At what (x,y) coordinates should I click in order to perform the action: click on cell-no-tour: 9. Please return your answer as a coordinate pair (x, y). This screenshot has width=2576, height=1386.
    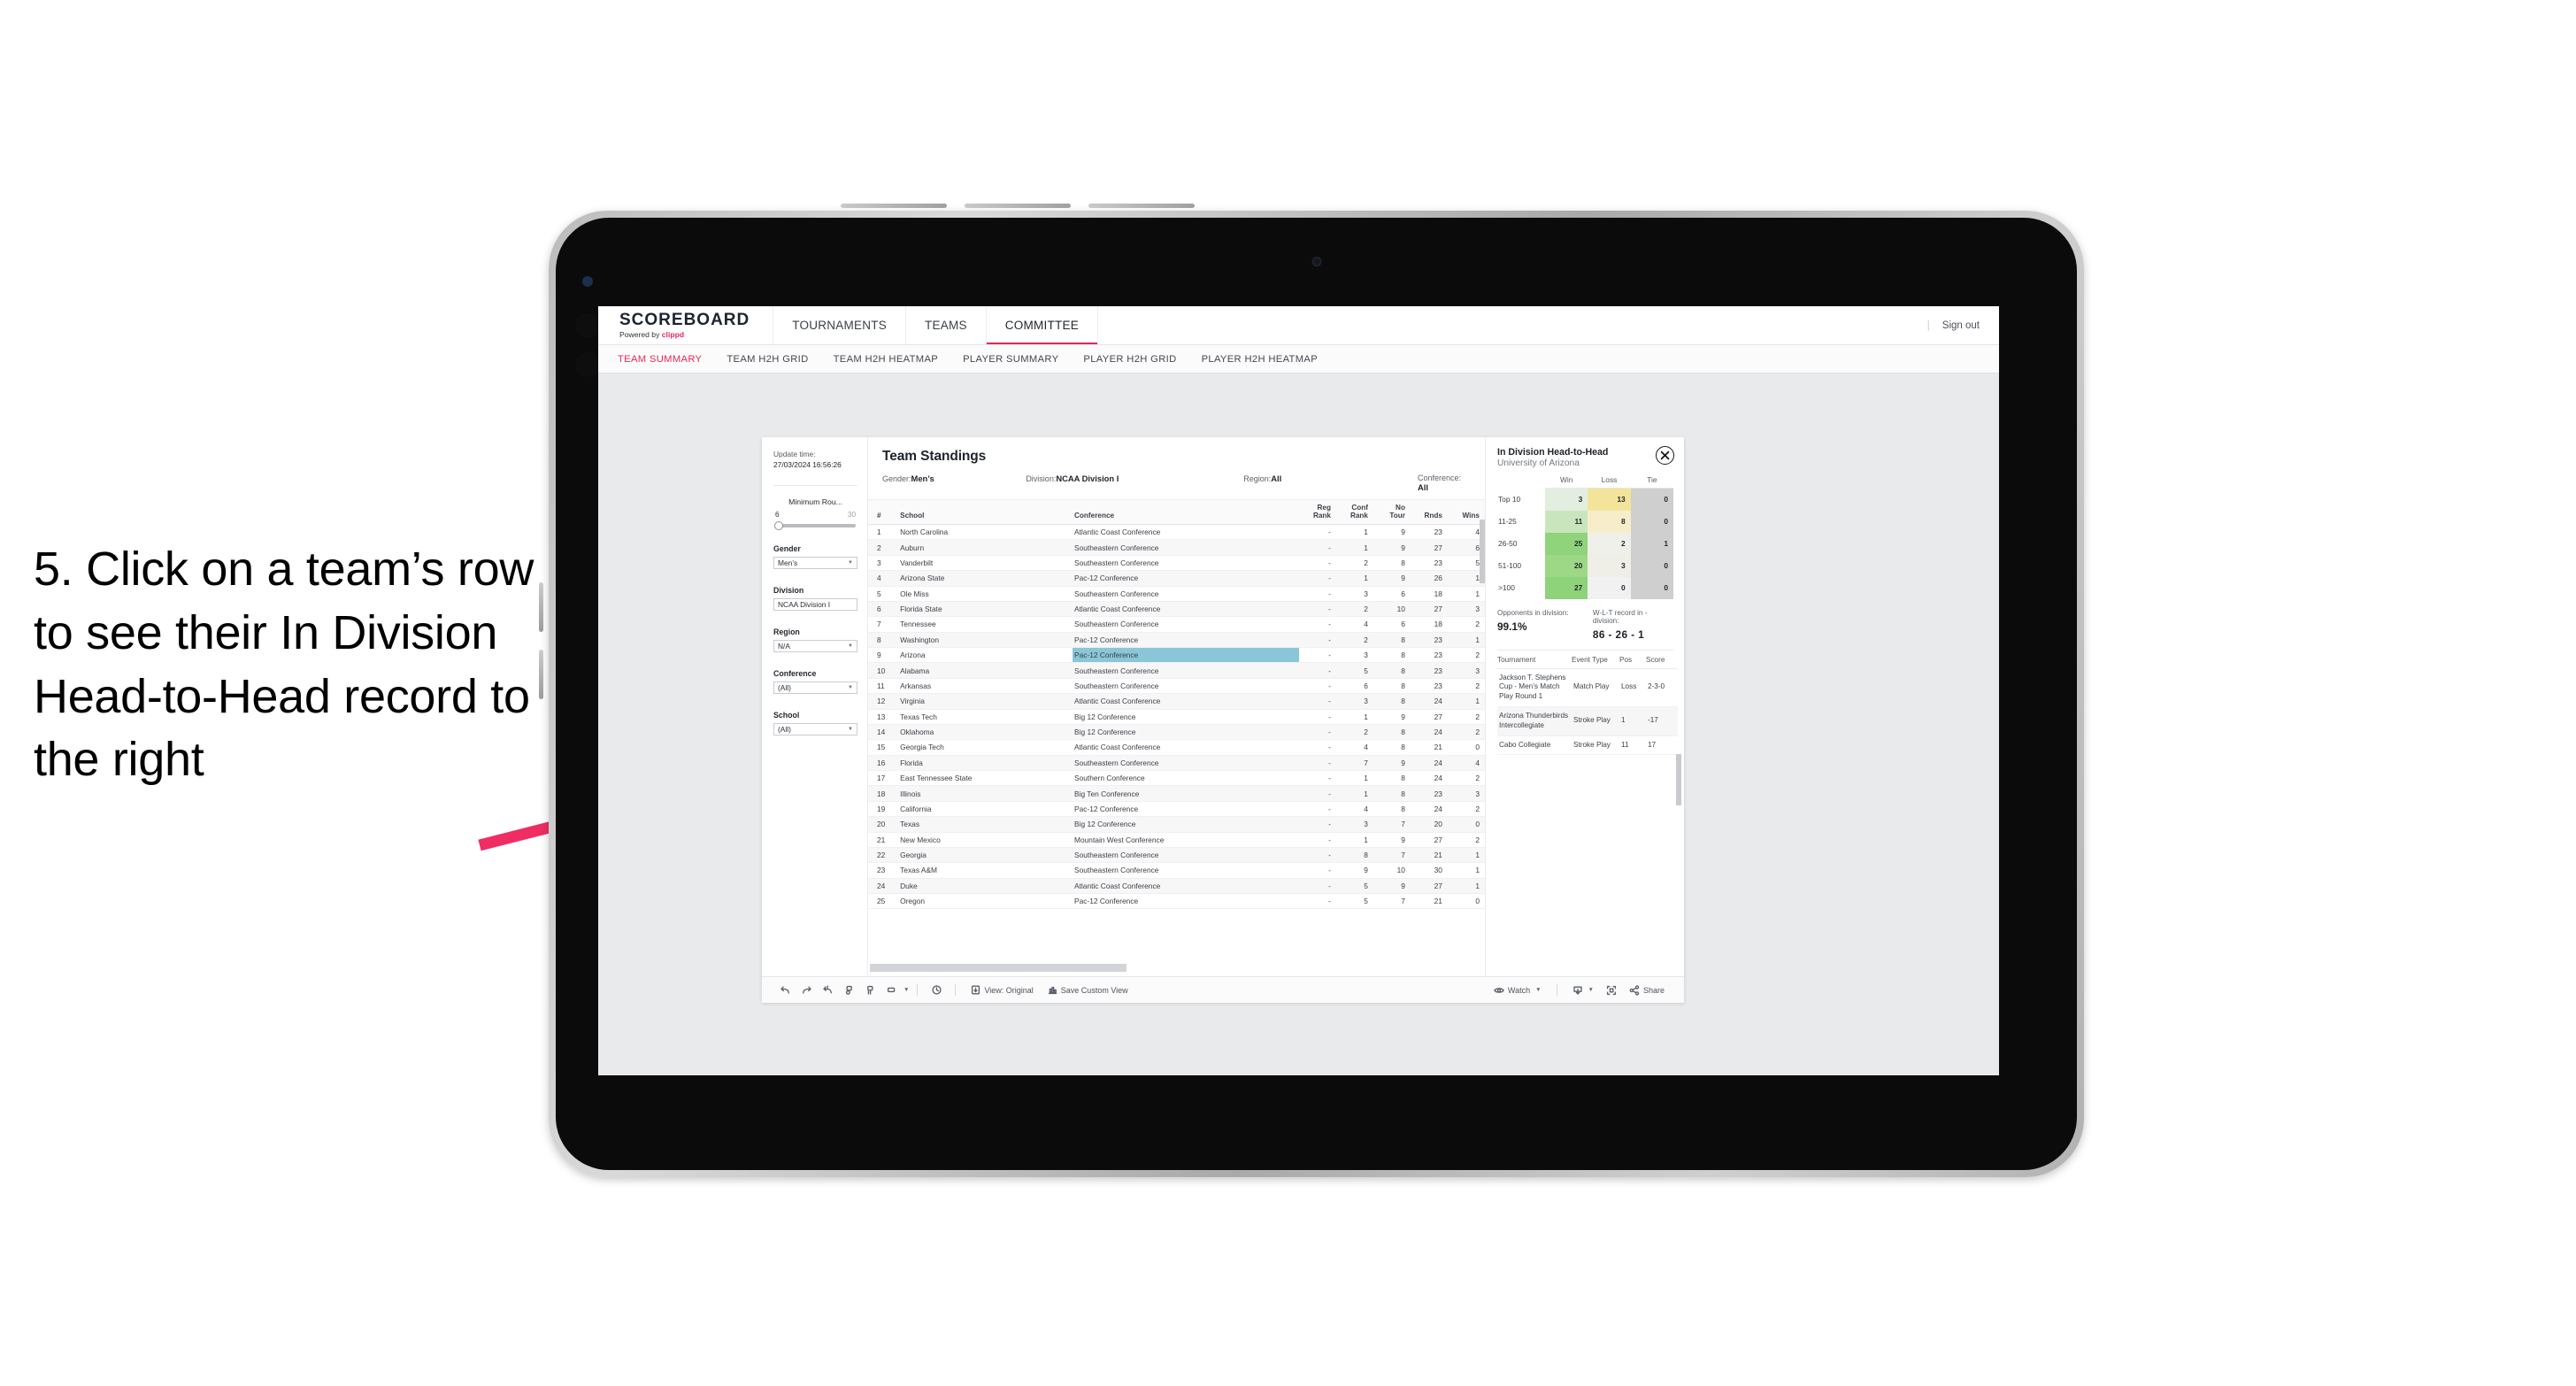
    Looking at the image, I should click on (1392, 717).